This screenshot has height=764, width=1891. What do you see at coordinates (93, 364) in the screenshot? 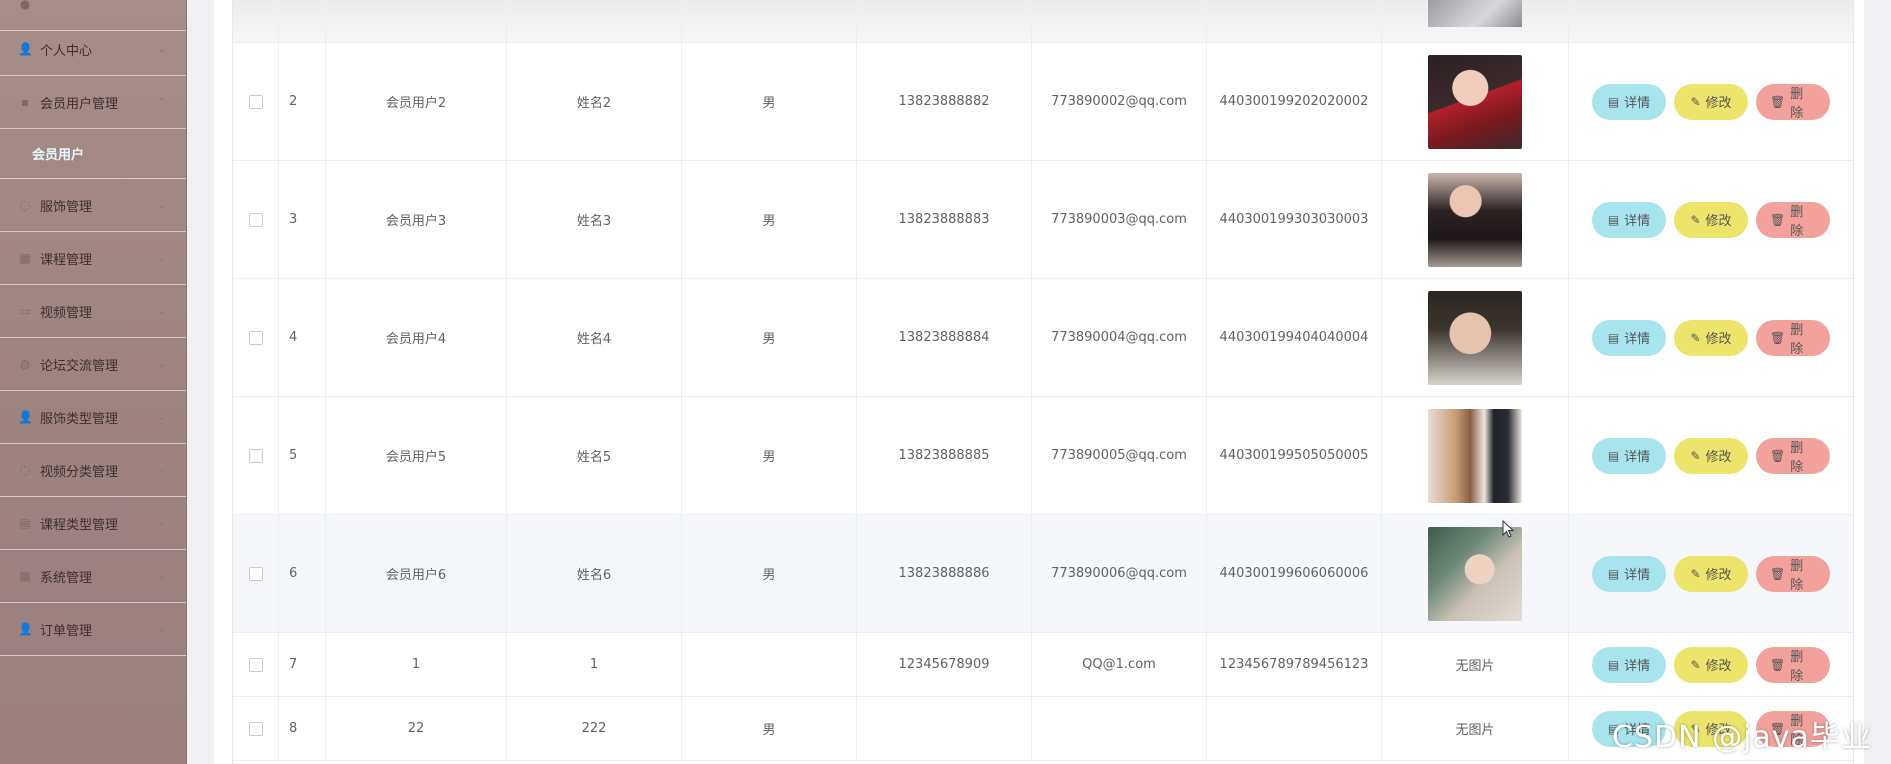
I see `sidebar-item-forum: ◍ 论坛交流管理 ⌄` at bounding box center [93, 364].